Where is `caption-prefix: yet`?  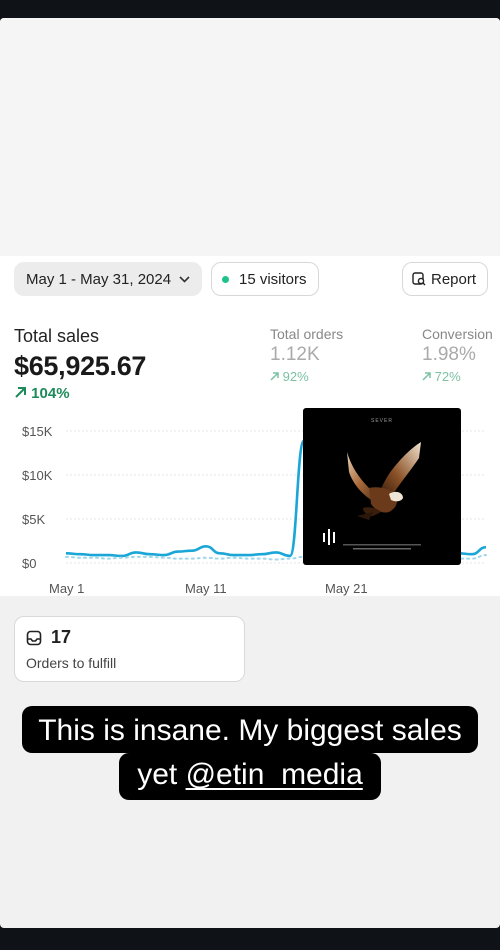 caption-prefix: yet is located at coordinates (161, 774).